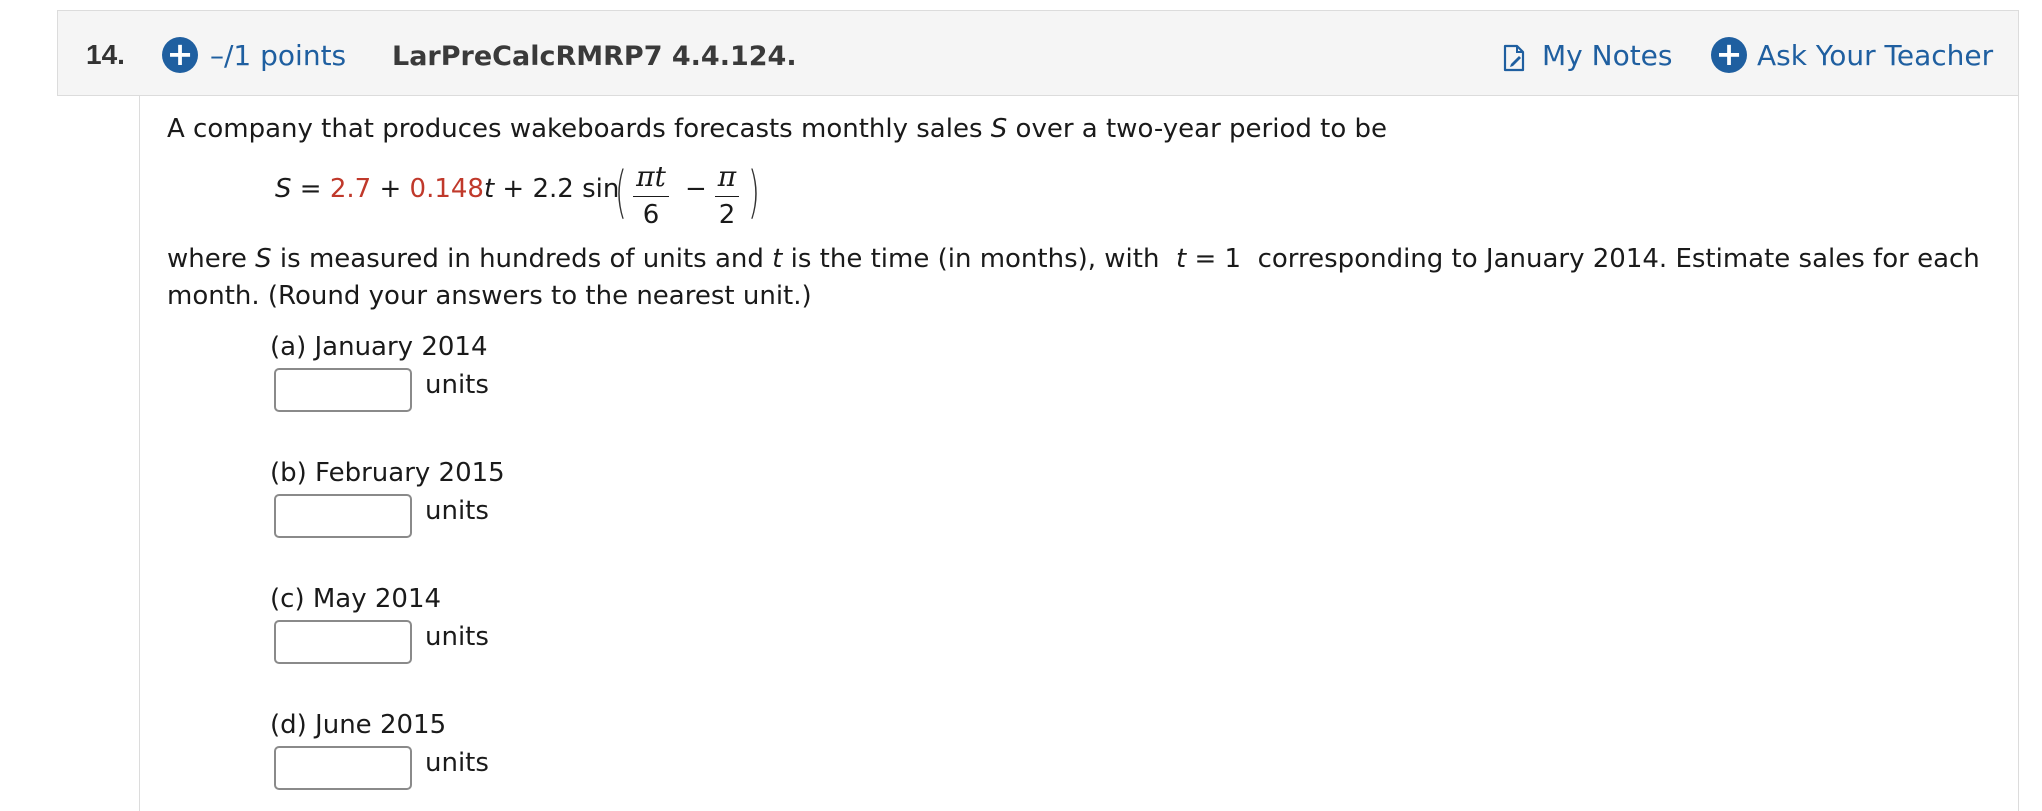 This screenshot has height=811, width=2042. What do you see at coordinates (620, 192) in the screenshot?
I see `left-paren: (` at bounding box center [620, 192].